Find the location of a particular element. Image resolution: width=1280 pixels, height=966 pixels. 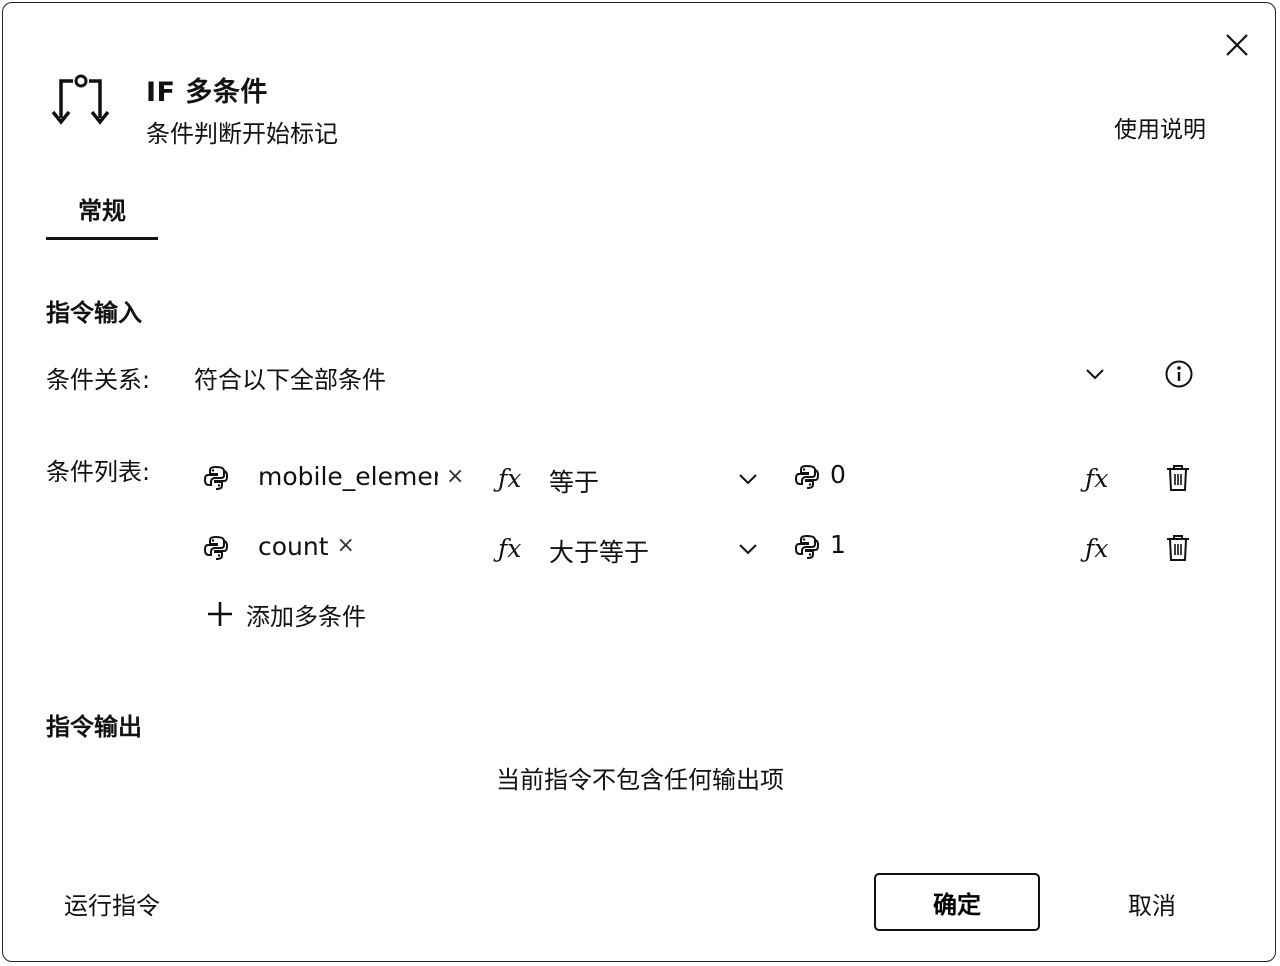

output-section-title: 指令输出 is located at coordinates (94, 727).